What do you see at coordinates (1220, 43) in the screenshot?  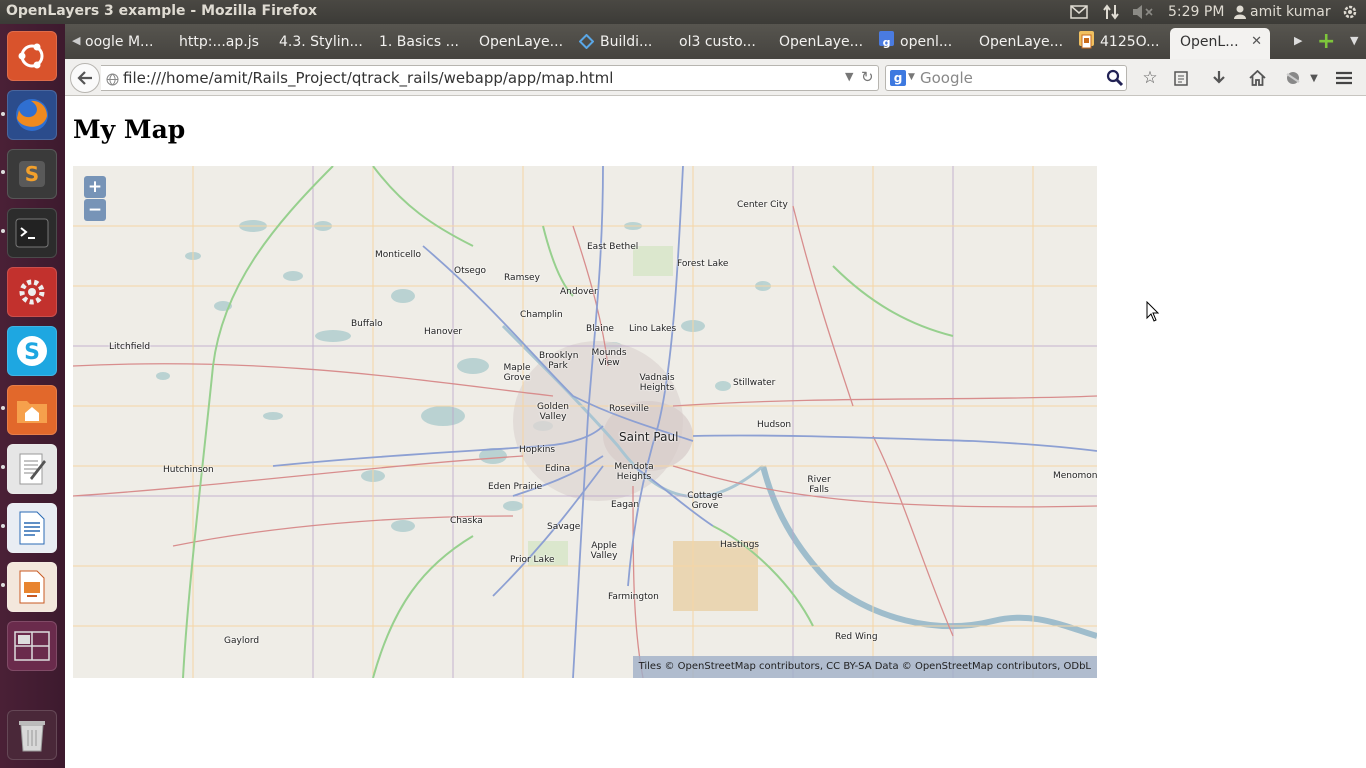 I see `tab-11-active: OpenL... ✕` at bounding box center [1220, 43].